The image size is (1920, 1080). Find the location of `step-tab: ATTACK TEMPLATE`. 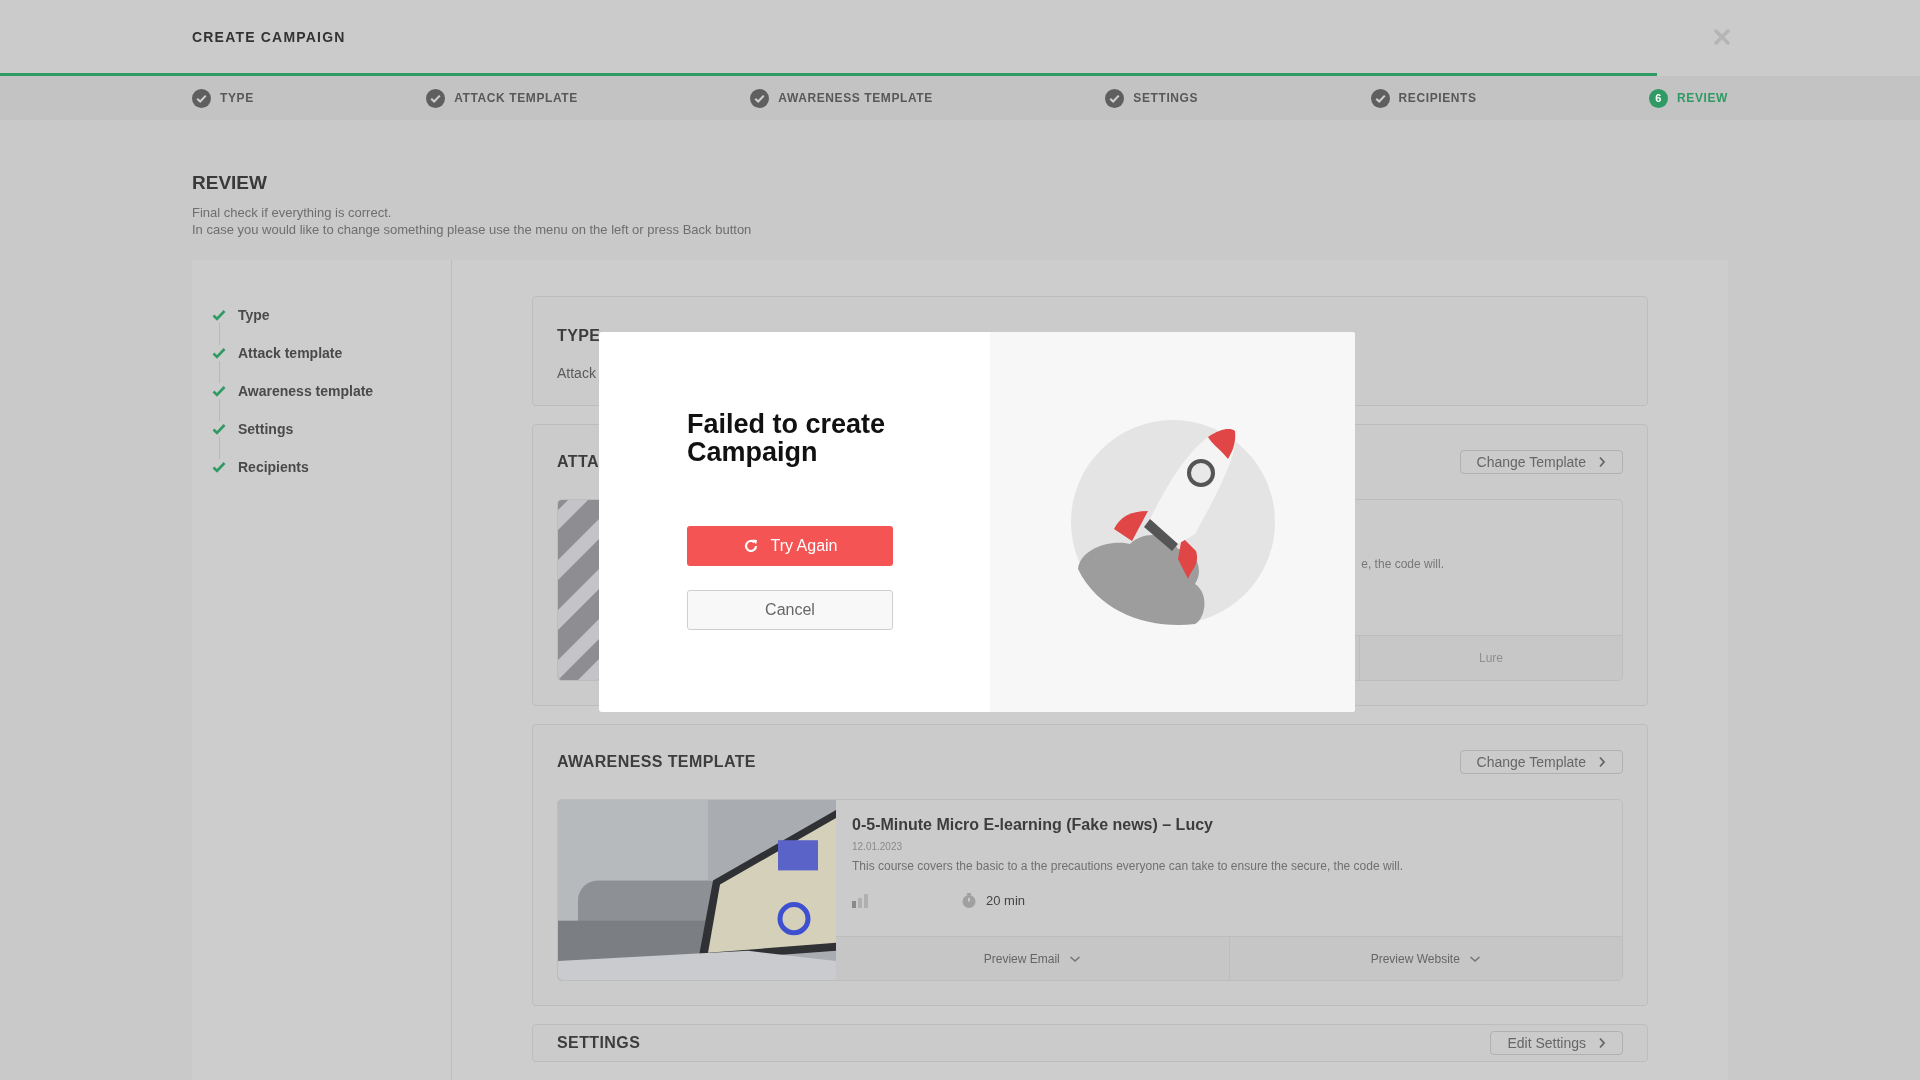

step-tab: ATTACK TEMPLATE is located at coordinates (502, 98).